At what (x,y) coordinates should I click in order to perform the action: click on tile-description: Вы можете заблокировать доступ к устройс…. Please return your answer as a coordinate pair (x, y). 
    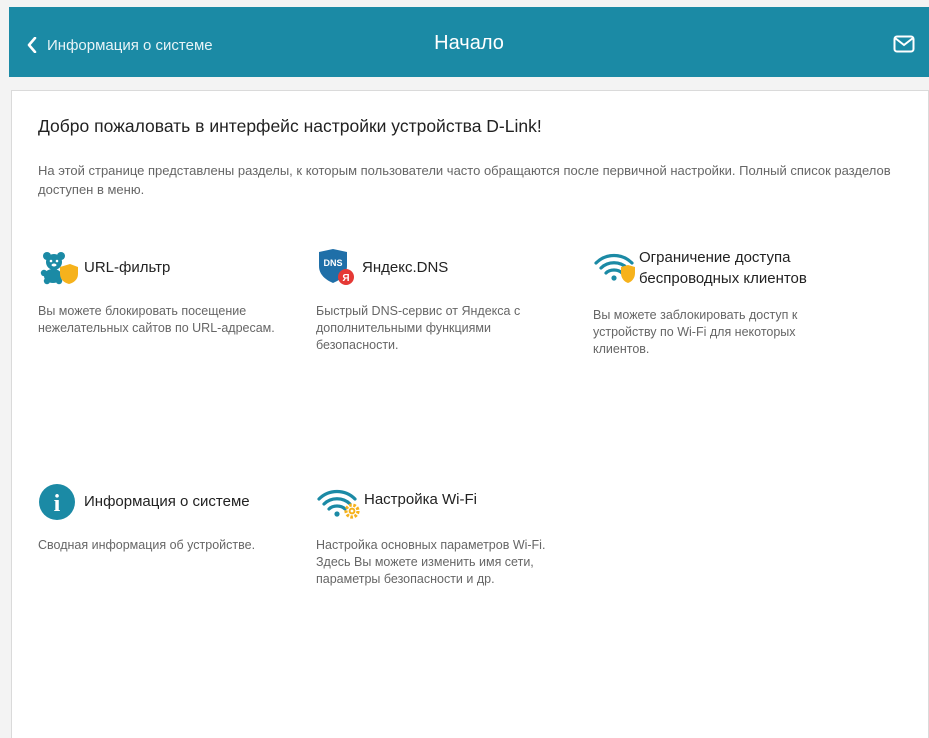
    Looking at the image, I should click on (695, 332).